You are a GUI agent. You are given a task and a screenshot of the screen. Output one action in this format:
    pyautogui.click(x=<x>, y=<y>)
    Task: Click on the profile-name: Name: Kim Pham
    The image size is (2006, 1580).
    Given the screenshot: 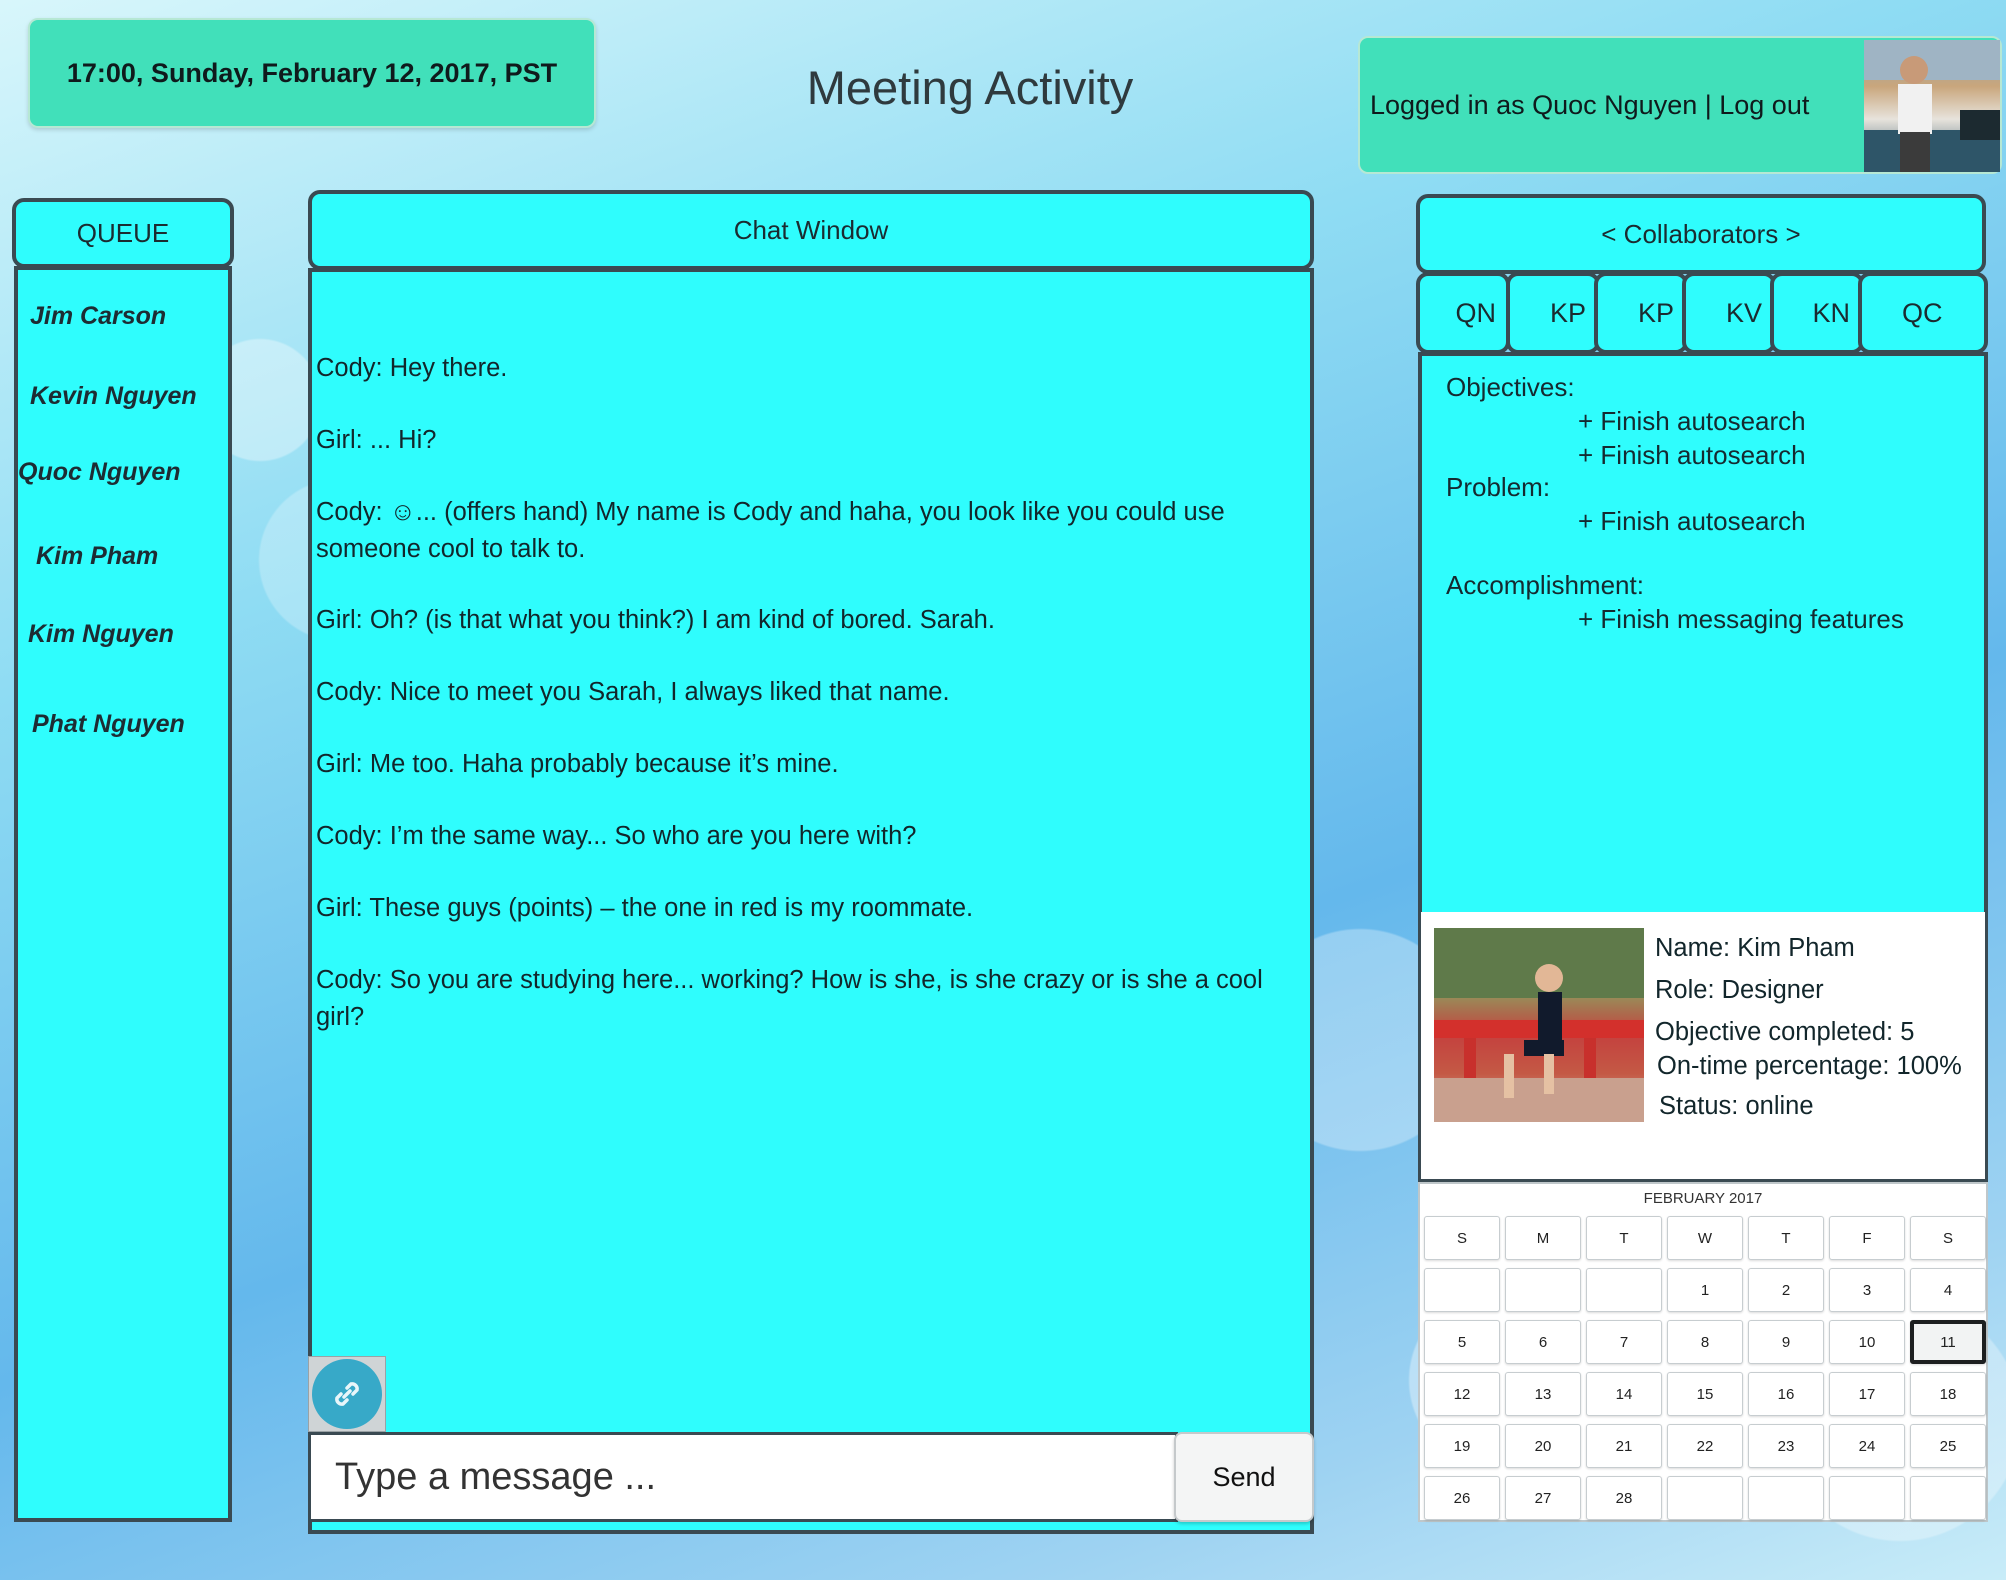 What is the action you would take?
    pyautogui.click(x=1755, y=948)
    